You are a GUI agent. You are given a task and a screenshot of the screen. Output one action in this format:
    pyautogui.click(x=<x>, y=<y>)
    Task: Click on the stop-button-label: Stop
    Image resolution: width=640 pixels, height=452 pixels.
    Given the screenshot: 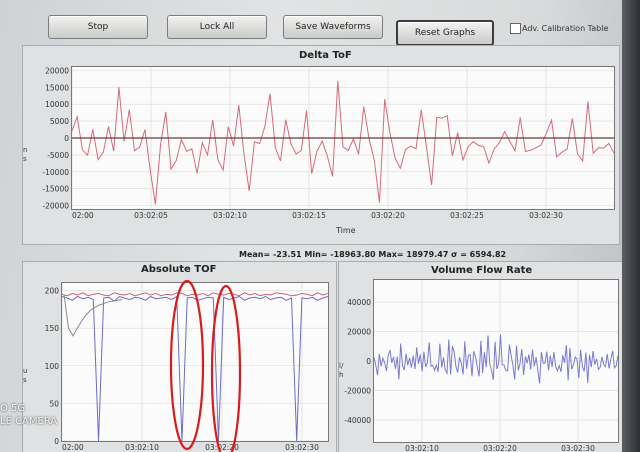 What is the action you would take?
    pyautogui.click(x=98, y=27)
    